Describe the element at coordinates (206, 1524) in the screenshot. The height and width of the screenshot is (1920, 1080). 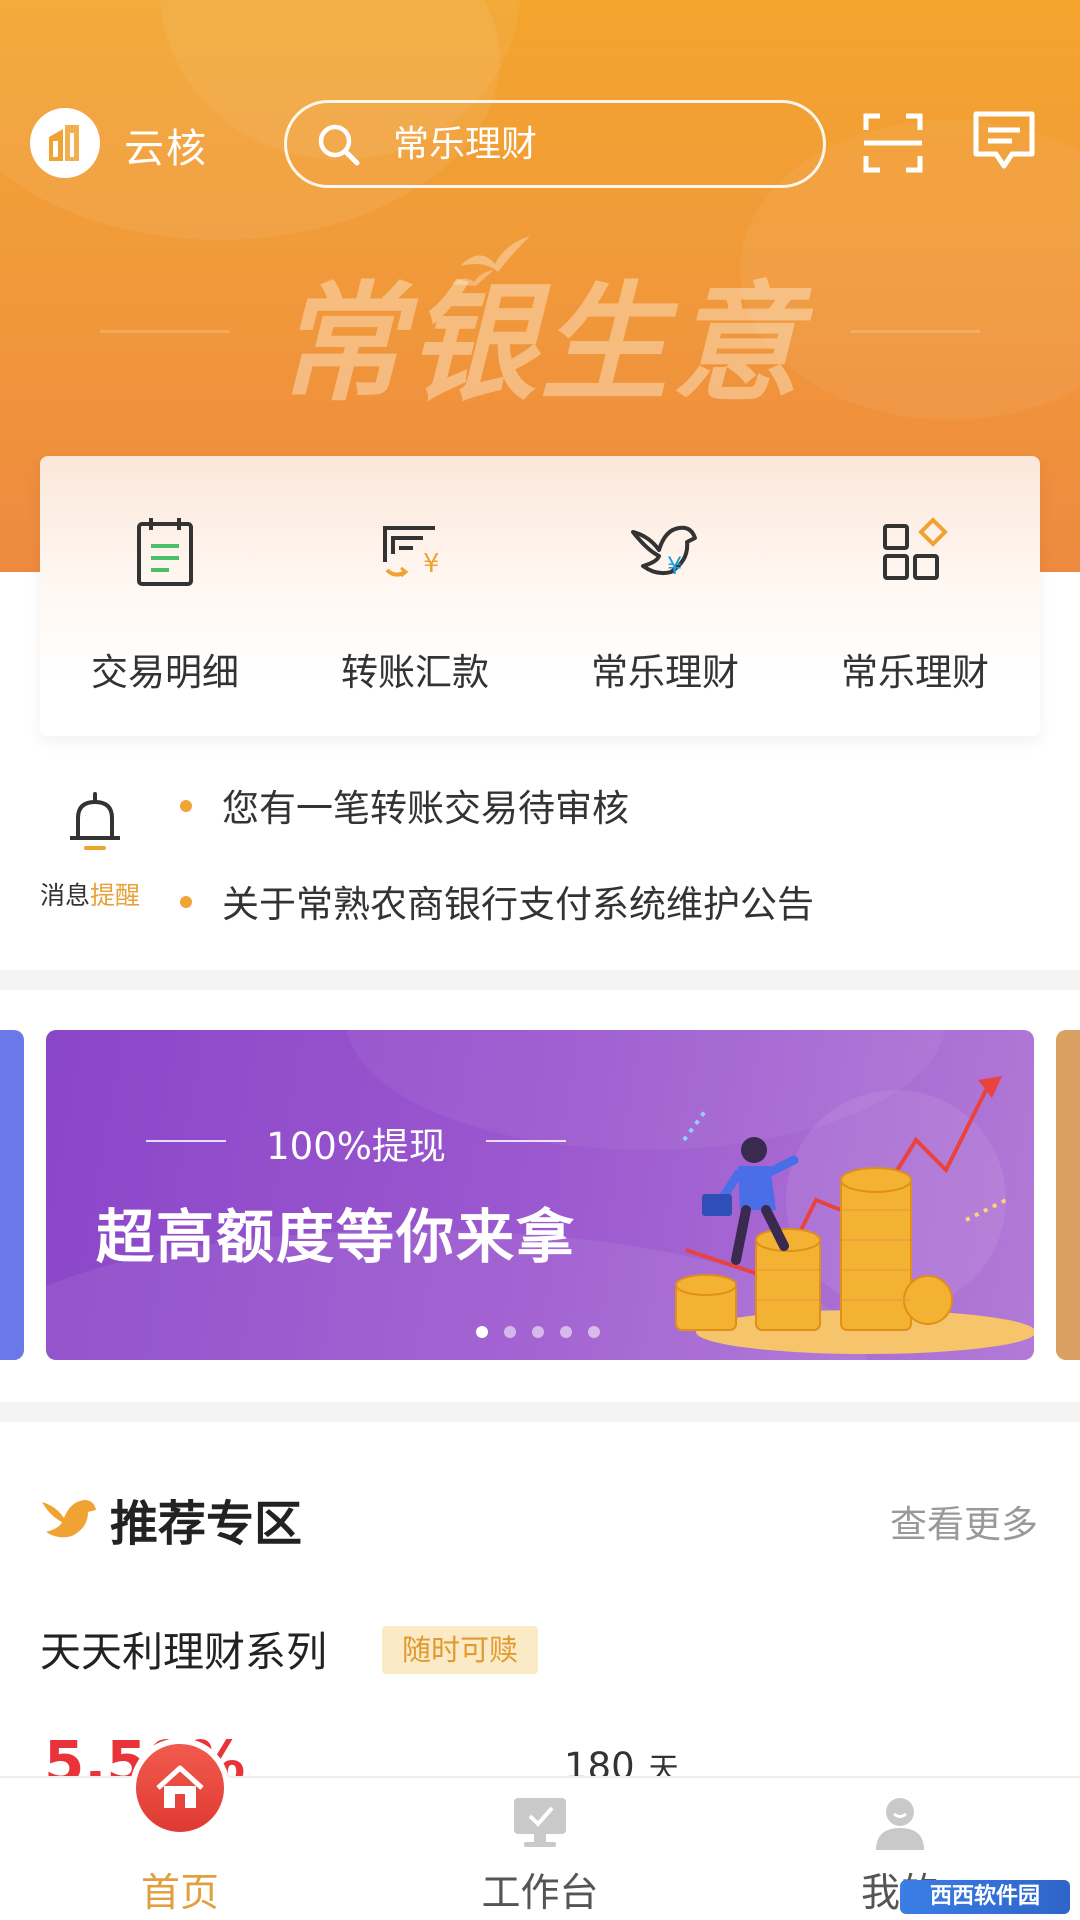
I see `section-title: 推荐专区` at that location.